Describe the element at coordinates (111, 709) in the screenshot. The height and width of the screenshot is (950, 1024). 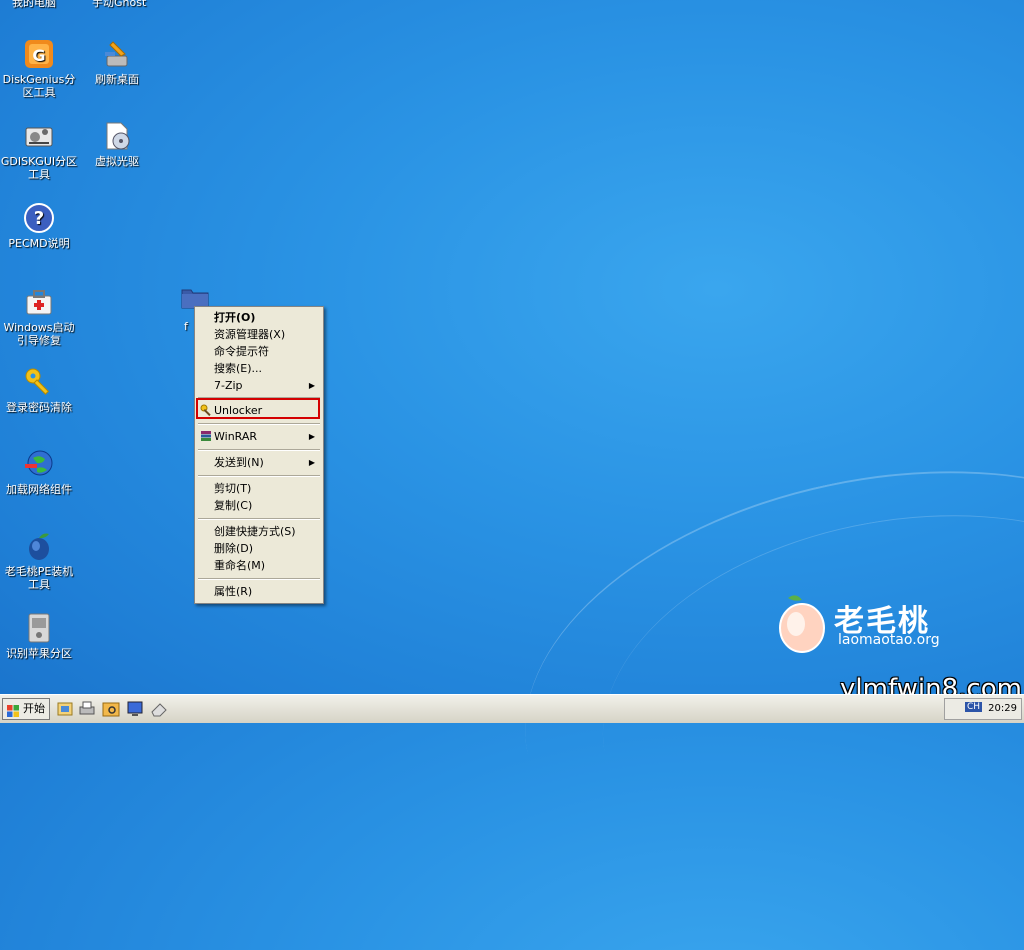
I see `quicklaunch-explorer-icon` at that location.